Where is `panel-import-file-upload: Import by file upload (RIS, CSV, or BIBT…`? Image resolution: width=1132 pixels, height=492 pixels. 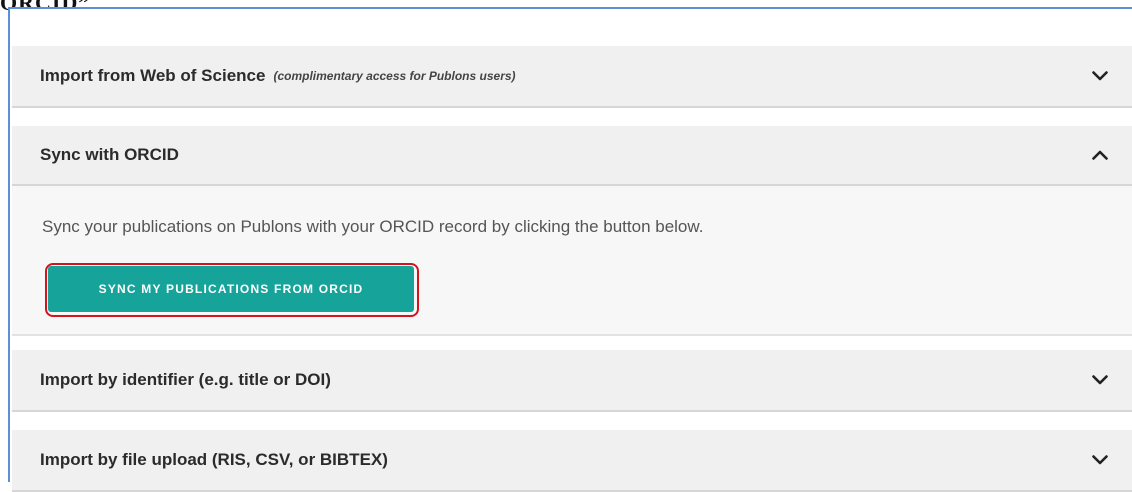 panel-import-file-upload: Import by file upload (RIS, CSV, or BIBT… is located at coordinates (572, 461).